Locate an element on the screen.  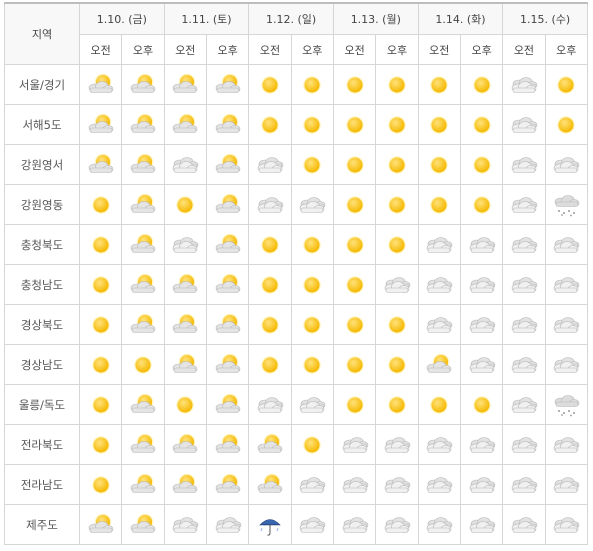
region-name: 울릉/독도 is located at coordinates (42, 404).